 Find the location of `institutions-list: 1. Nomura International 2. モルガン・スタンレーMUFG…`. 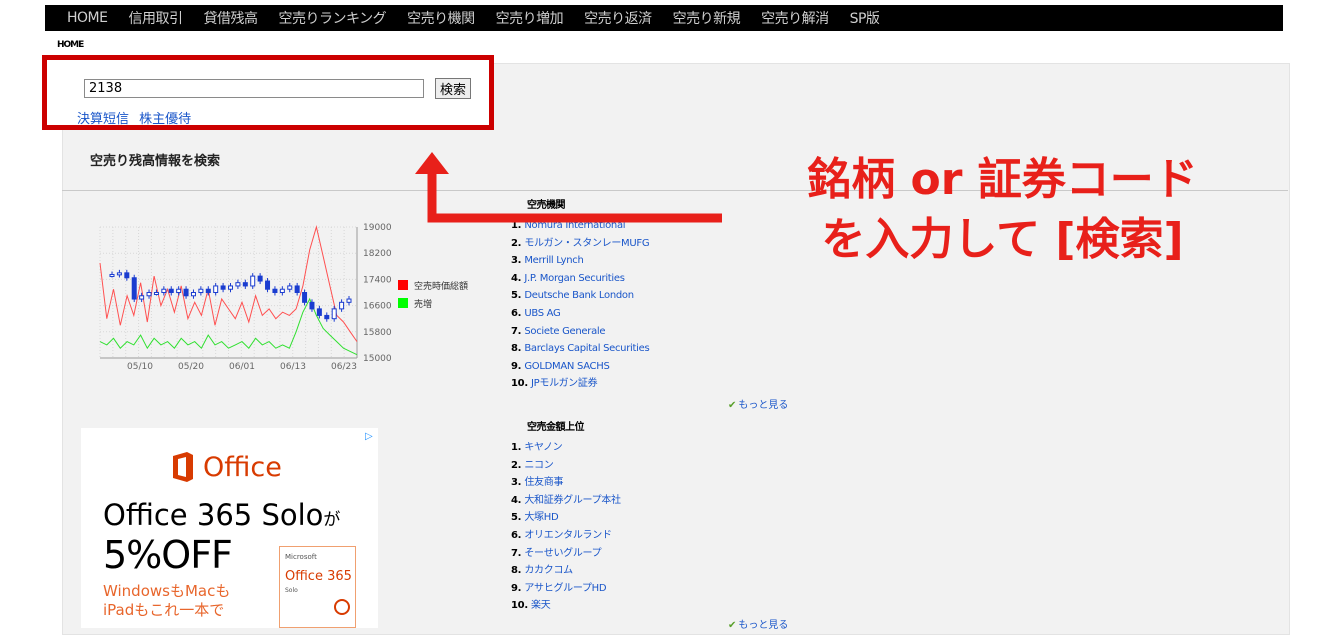

institutions-list: 1. Nomura International 2. モルガン・スタンレーMUFG… is located at coordinates (580, 305).